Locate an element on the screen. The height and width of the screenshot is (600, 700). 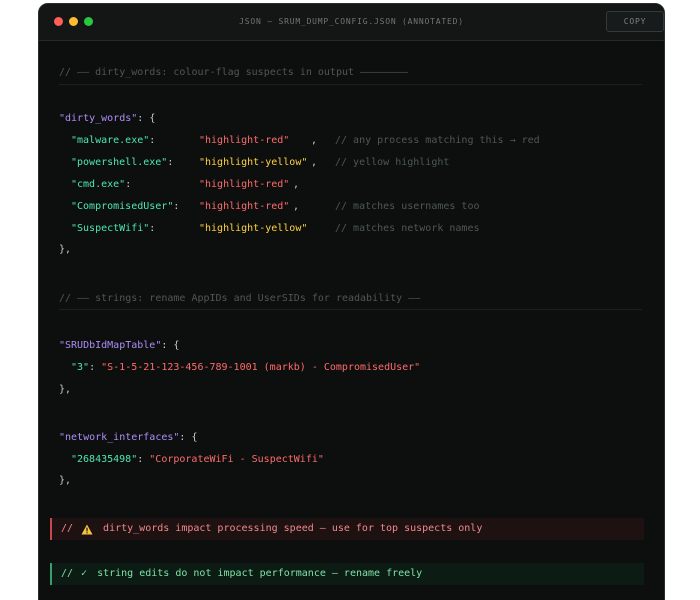
dirty-words-open-line: "dirty_words": { is located at coordinates (107, 119).